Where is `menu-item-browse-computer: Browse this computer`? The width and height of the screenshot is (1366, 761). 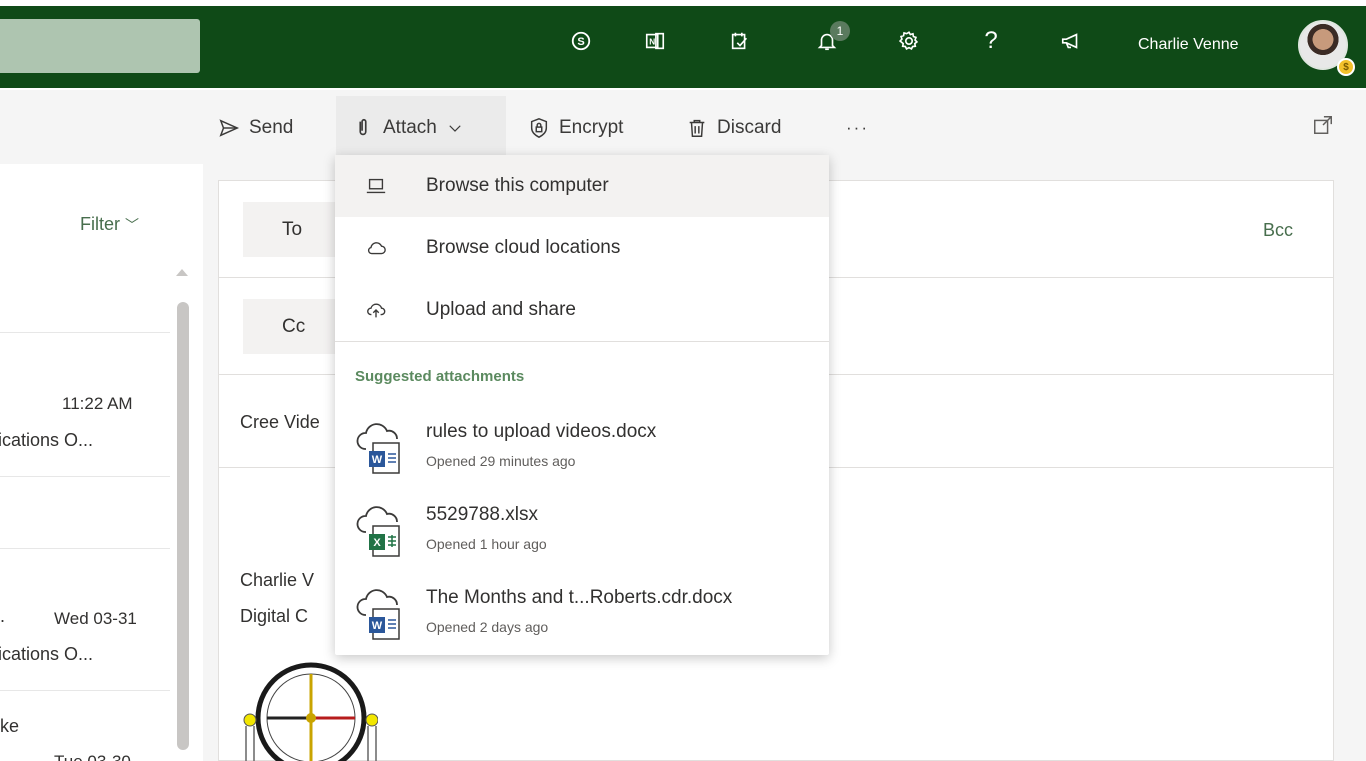 menu-item-browse-computer: Browse this computer is located at coordinates (582, 186).